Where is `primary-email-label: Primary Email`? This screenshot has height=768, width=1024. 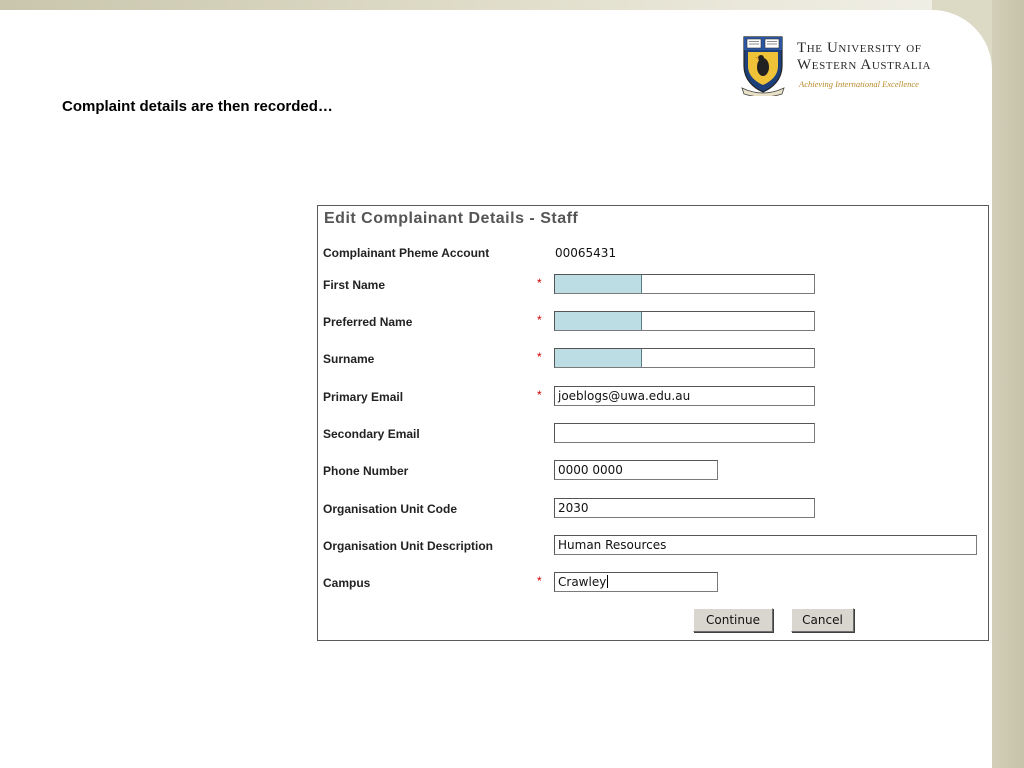
primary-email-label: Primary Email is located at coordinates (363, 397).